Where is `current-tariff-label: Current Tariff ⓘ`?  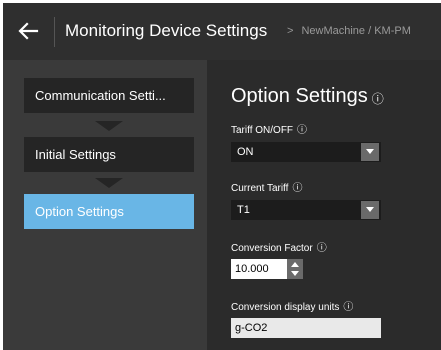
current-tariff-label: Current Tariff ⓘ is located at coordinates (266, 188).